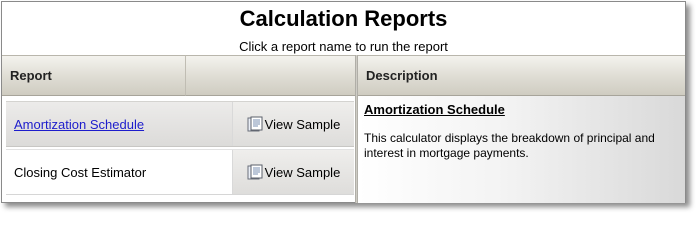  Describe the element at coordinates (271, 75) in the screenshot. I see `column-header-sample` at that location.